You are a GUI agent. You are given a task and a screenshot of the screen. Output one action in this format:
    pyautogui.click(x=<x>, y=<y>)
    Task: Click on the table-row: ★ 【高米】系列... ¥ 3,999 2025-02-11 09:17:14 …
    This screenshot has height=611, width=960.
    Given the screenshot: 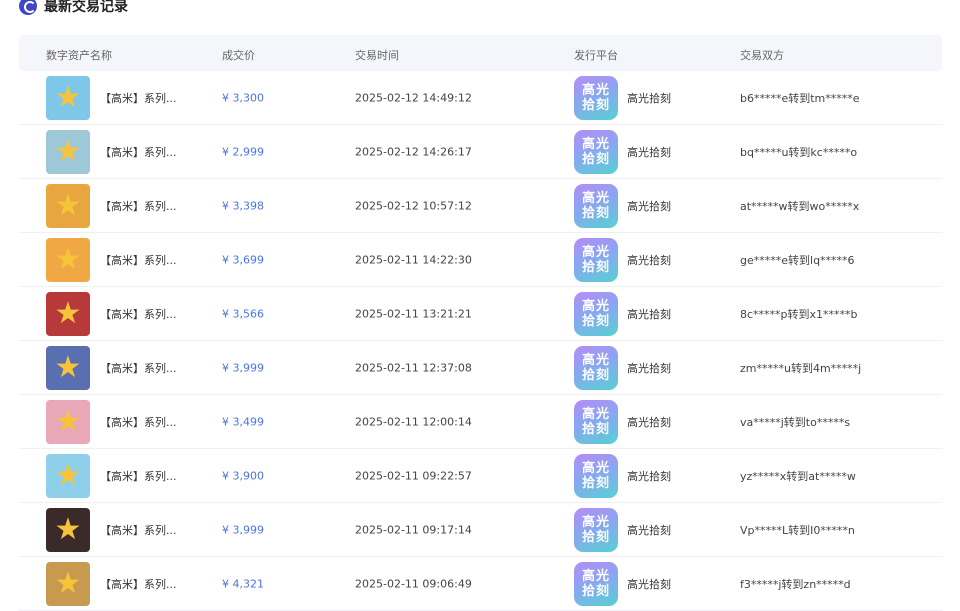 What is the action you would take?
    pyautogui.click(x=480, y=530)
    